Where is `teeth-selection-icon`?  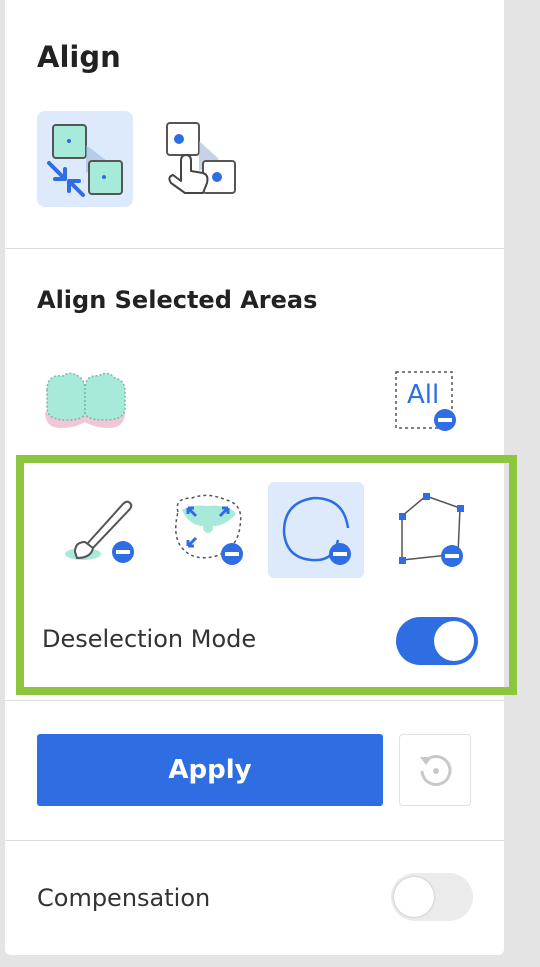
teeth-selection-icon is located at coordinates (85, 400).